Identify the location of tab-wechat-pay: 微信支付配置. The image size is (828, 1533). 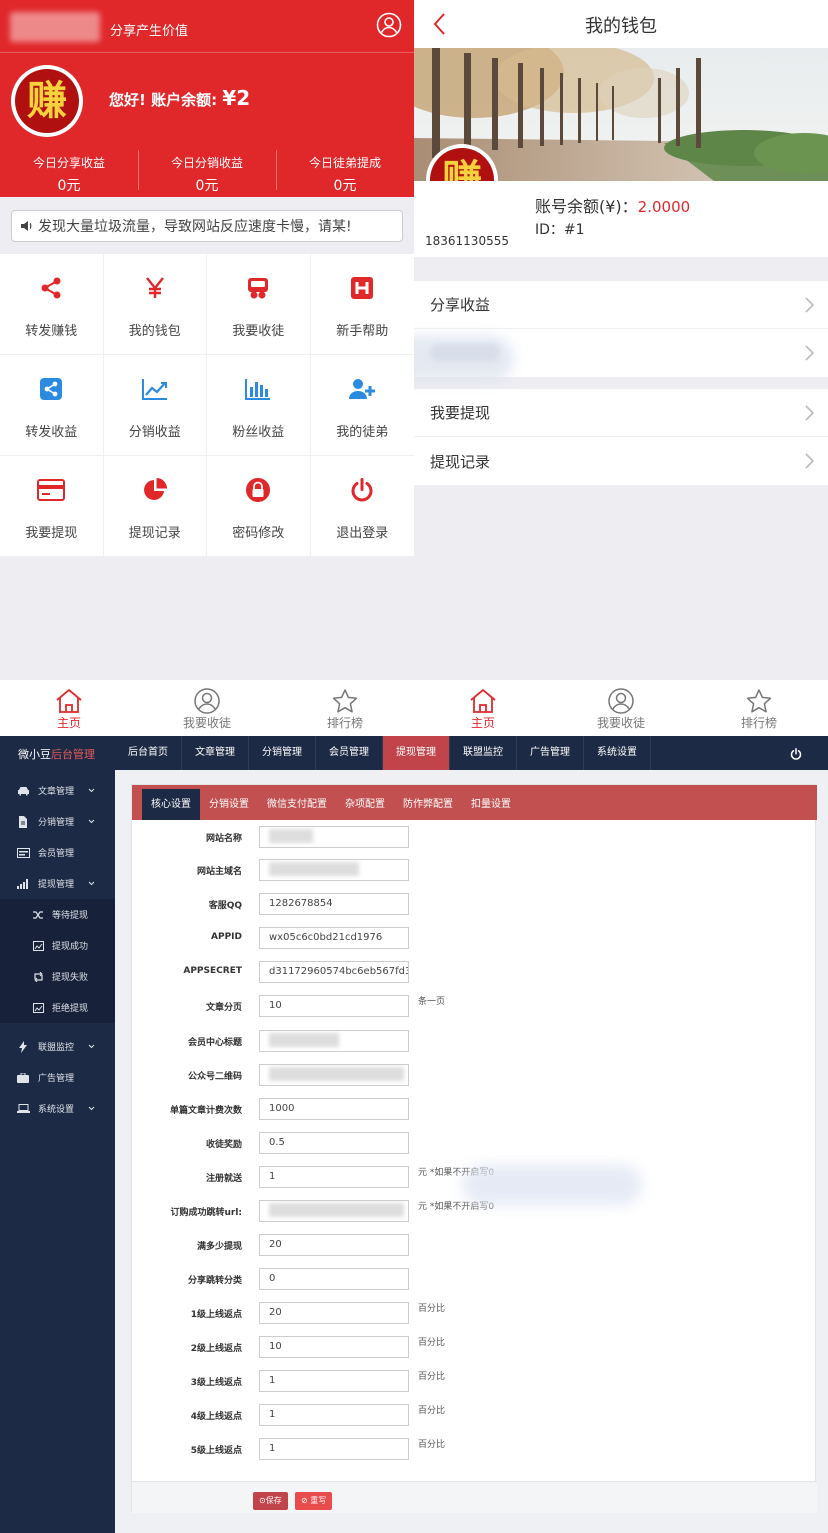
(297, 804).